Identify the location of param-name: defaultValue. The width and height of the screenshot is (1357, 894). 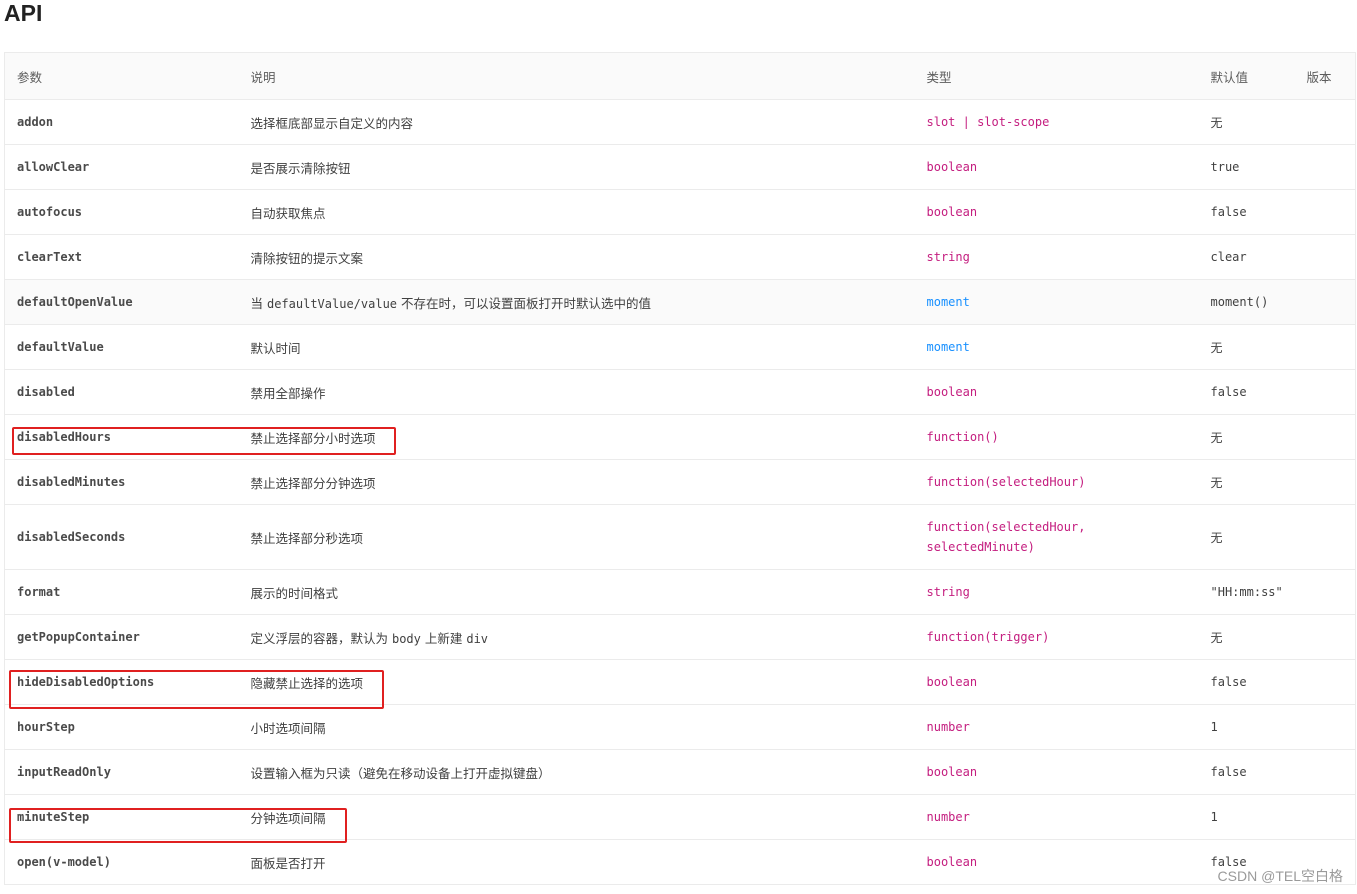
(121, 347).